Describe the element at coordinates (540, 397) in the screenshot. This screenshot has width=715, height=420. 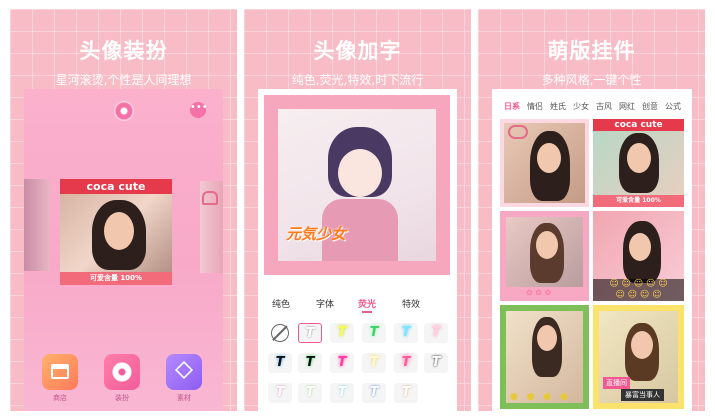
I see `avocado-strip: ● ● ● ●` at that location.